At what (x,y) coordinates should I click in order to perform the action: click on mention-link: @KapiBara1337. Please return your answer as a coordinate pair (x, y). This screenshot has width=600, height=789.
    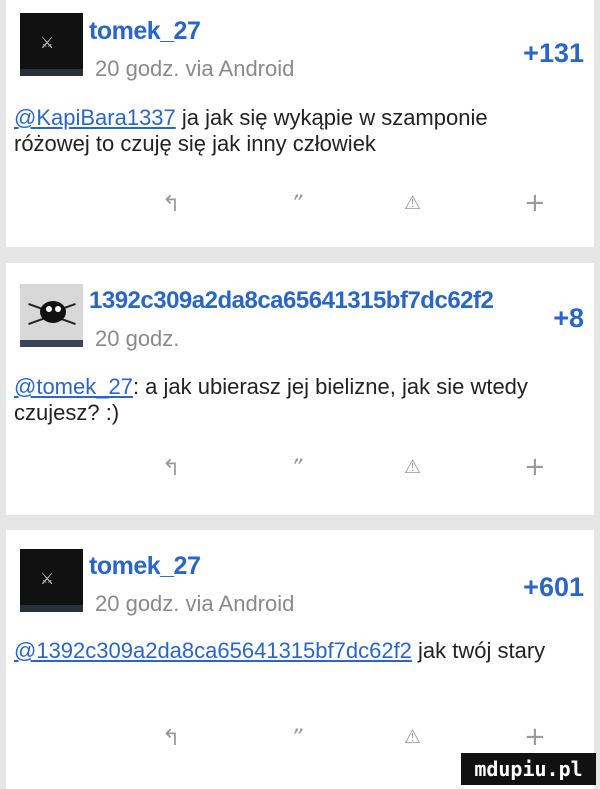
    Looking at the image, I should click on (95, 117).